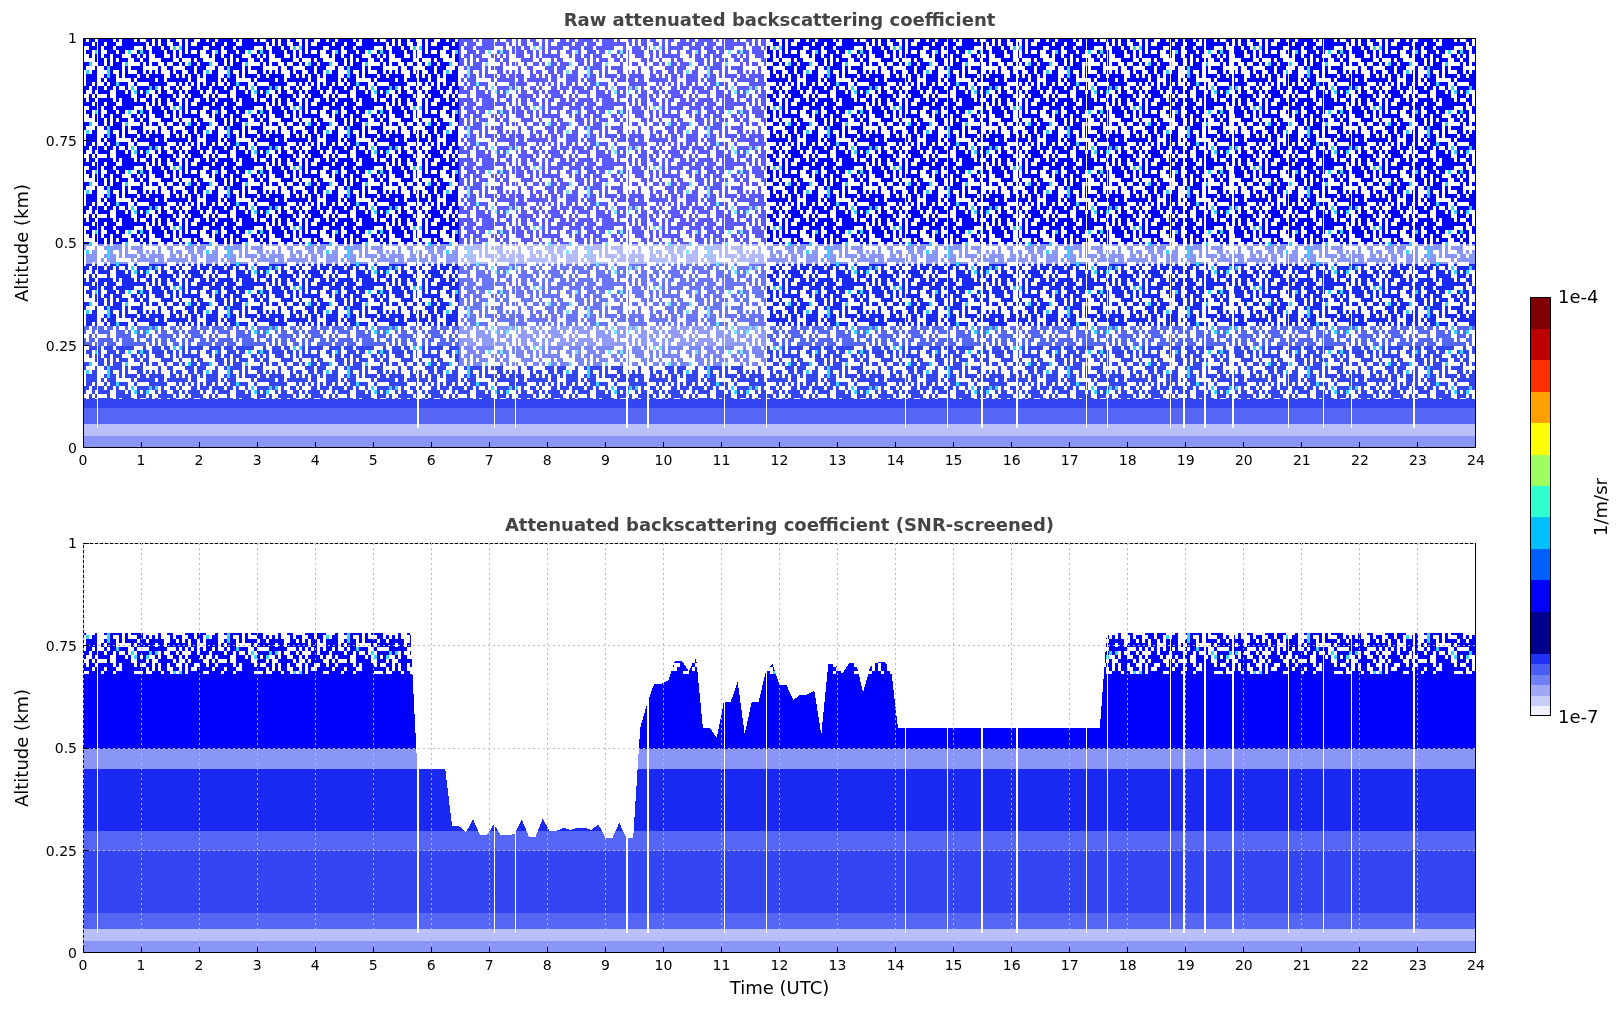  What do you see at coordinates (1578, 716) in the screenshot?
I see `colorbar-min-label: 1e-7` at bounding box center [1578, 716].